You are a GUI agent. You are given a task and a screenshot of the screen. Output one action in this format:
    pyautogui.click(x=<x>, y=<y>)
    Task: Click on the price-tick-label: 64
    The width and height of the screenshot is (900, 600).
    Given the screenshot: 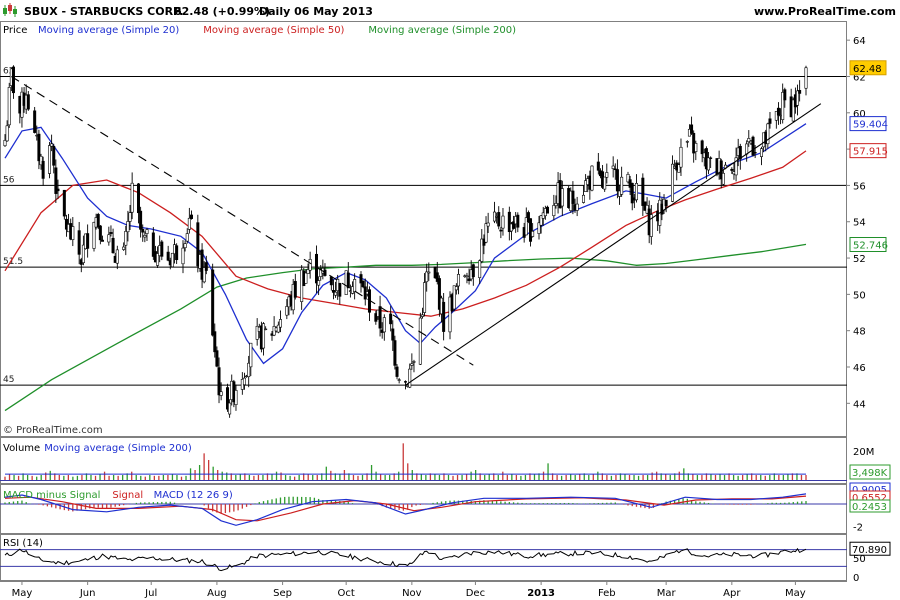 What is the action you would take?
    pyautogui.click(x=859, y=41)
    